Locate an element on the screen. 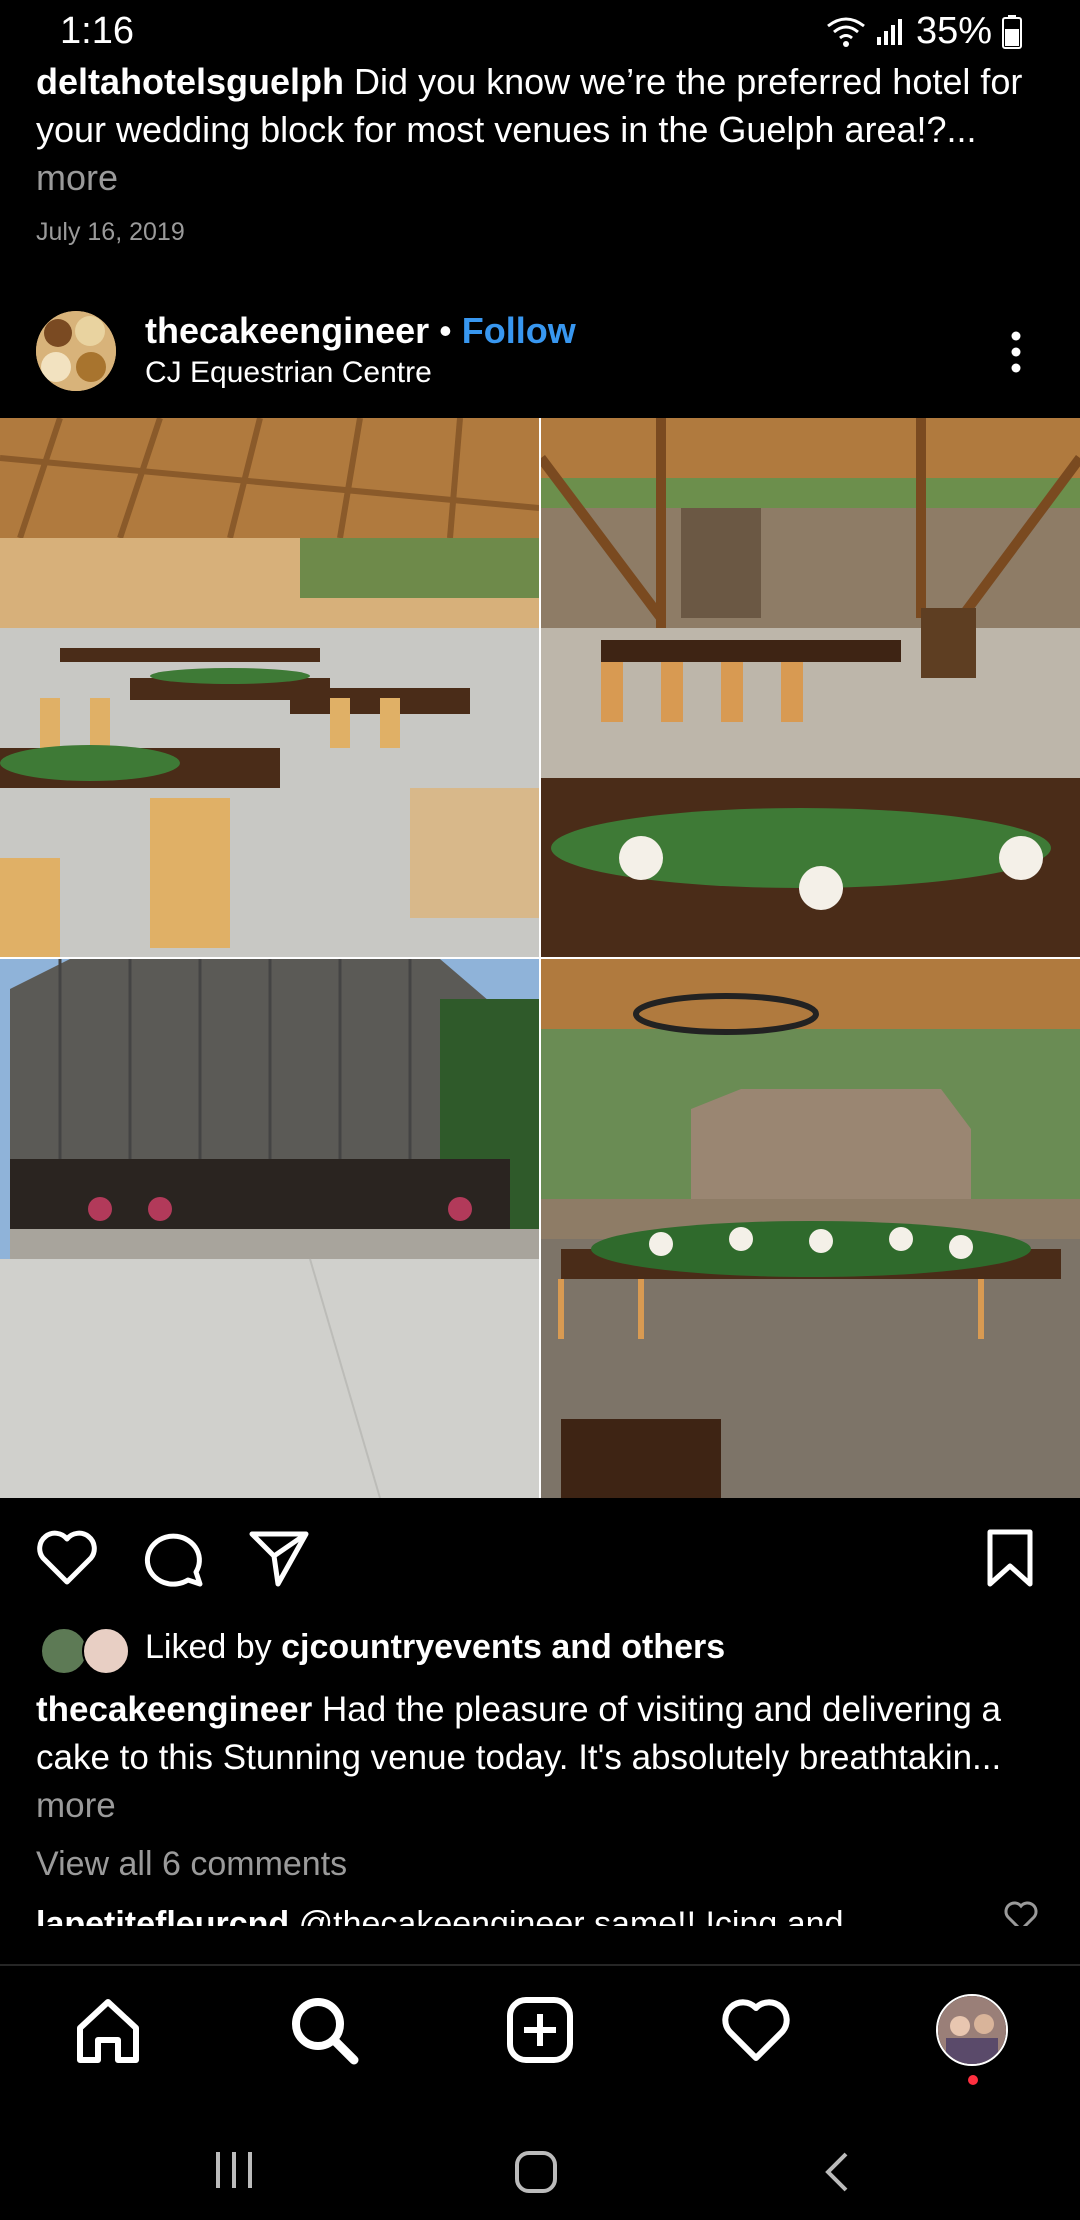 This screenshot has height=2220, width=1080. system-nav-bar is located at coordinates (540, 2165).